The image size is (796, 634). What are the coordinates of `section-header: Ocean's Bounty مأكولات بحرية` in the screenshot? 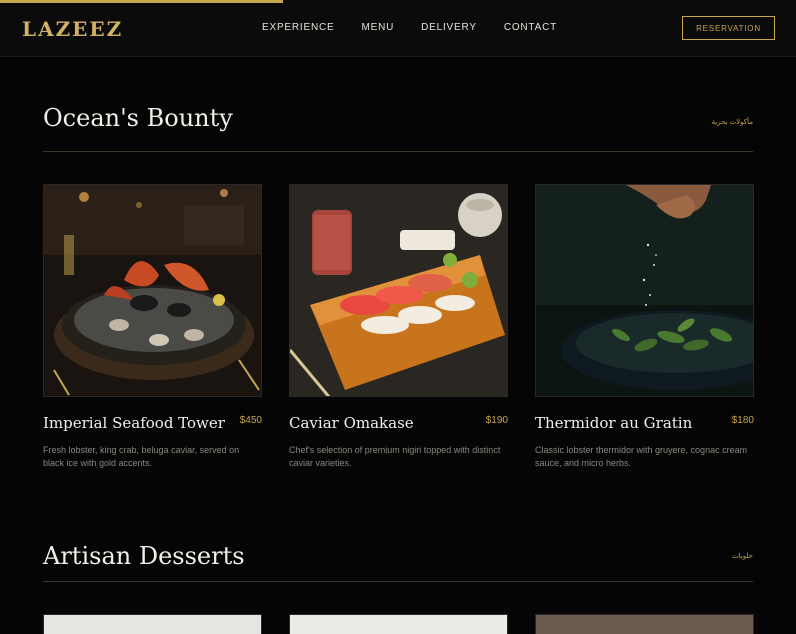 It's located at (398, 128).